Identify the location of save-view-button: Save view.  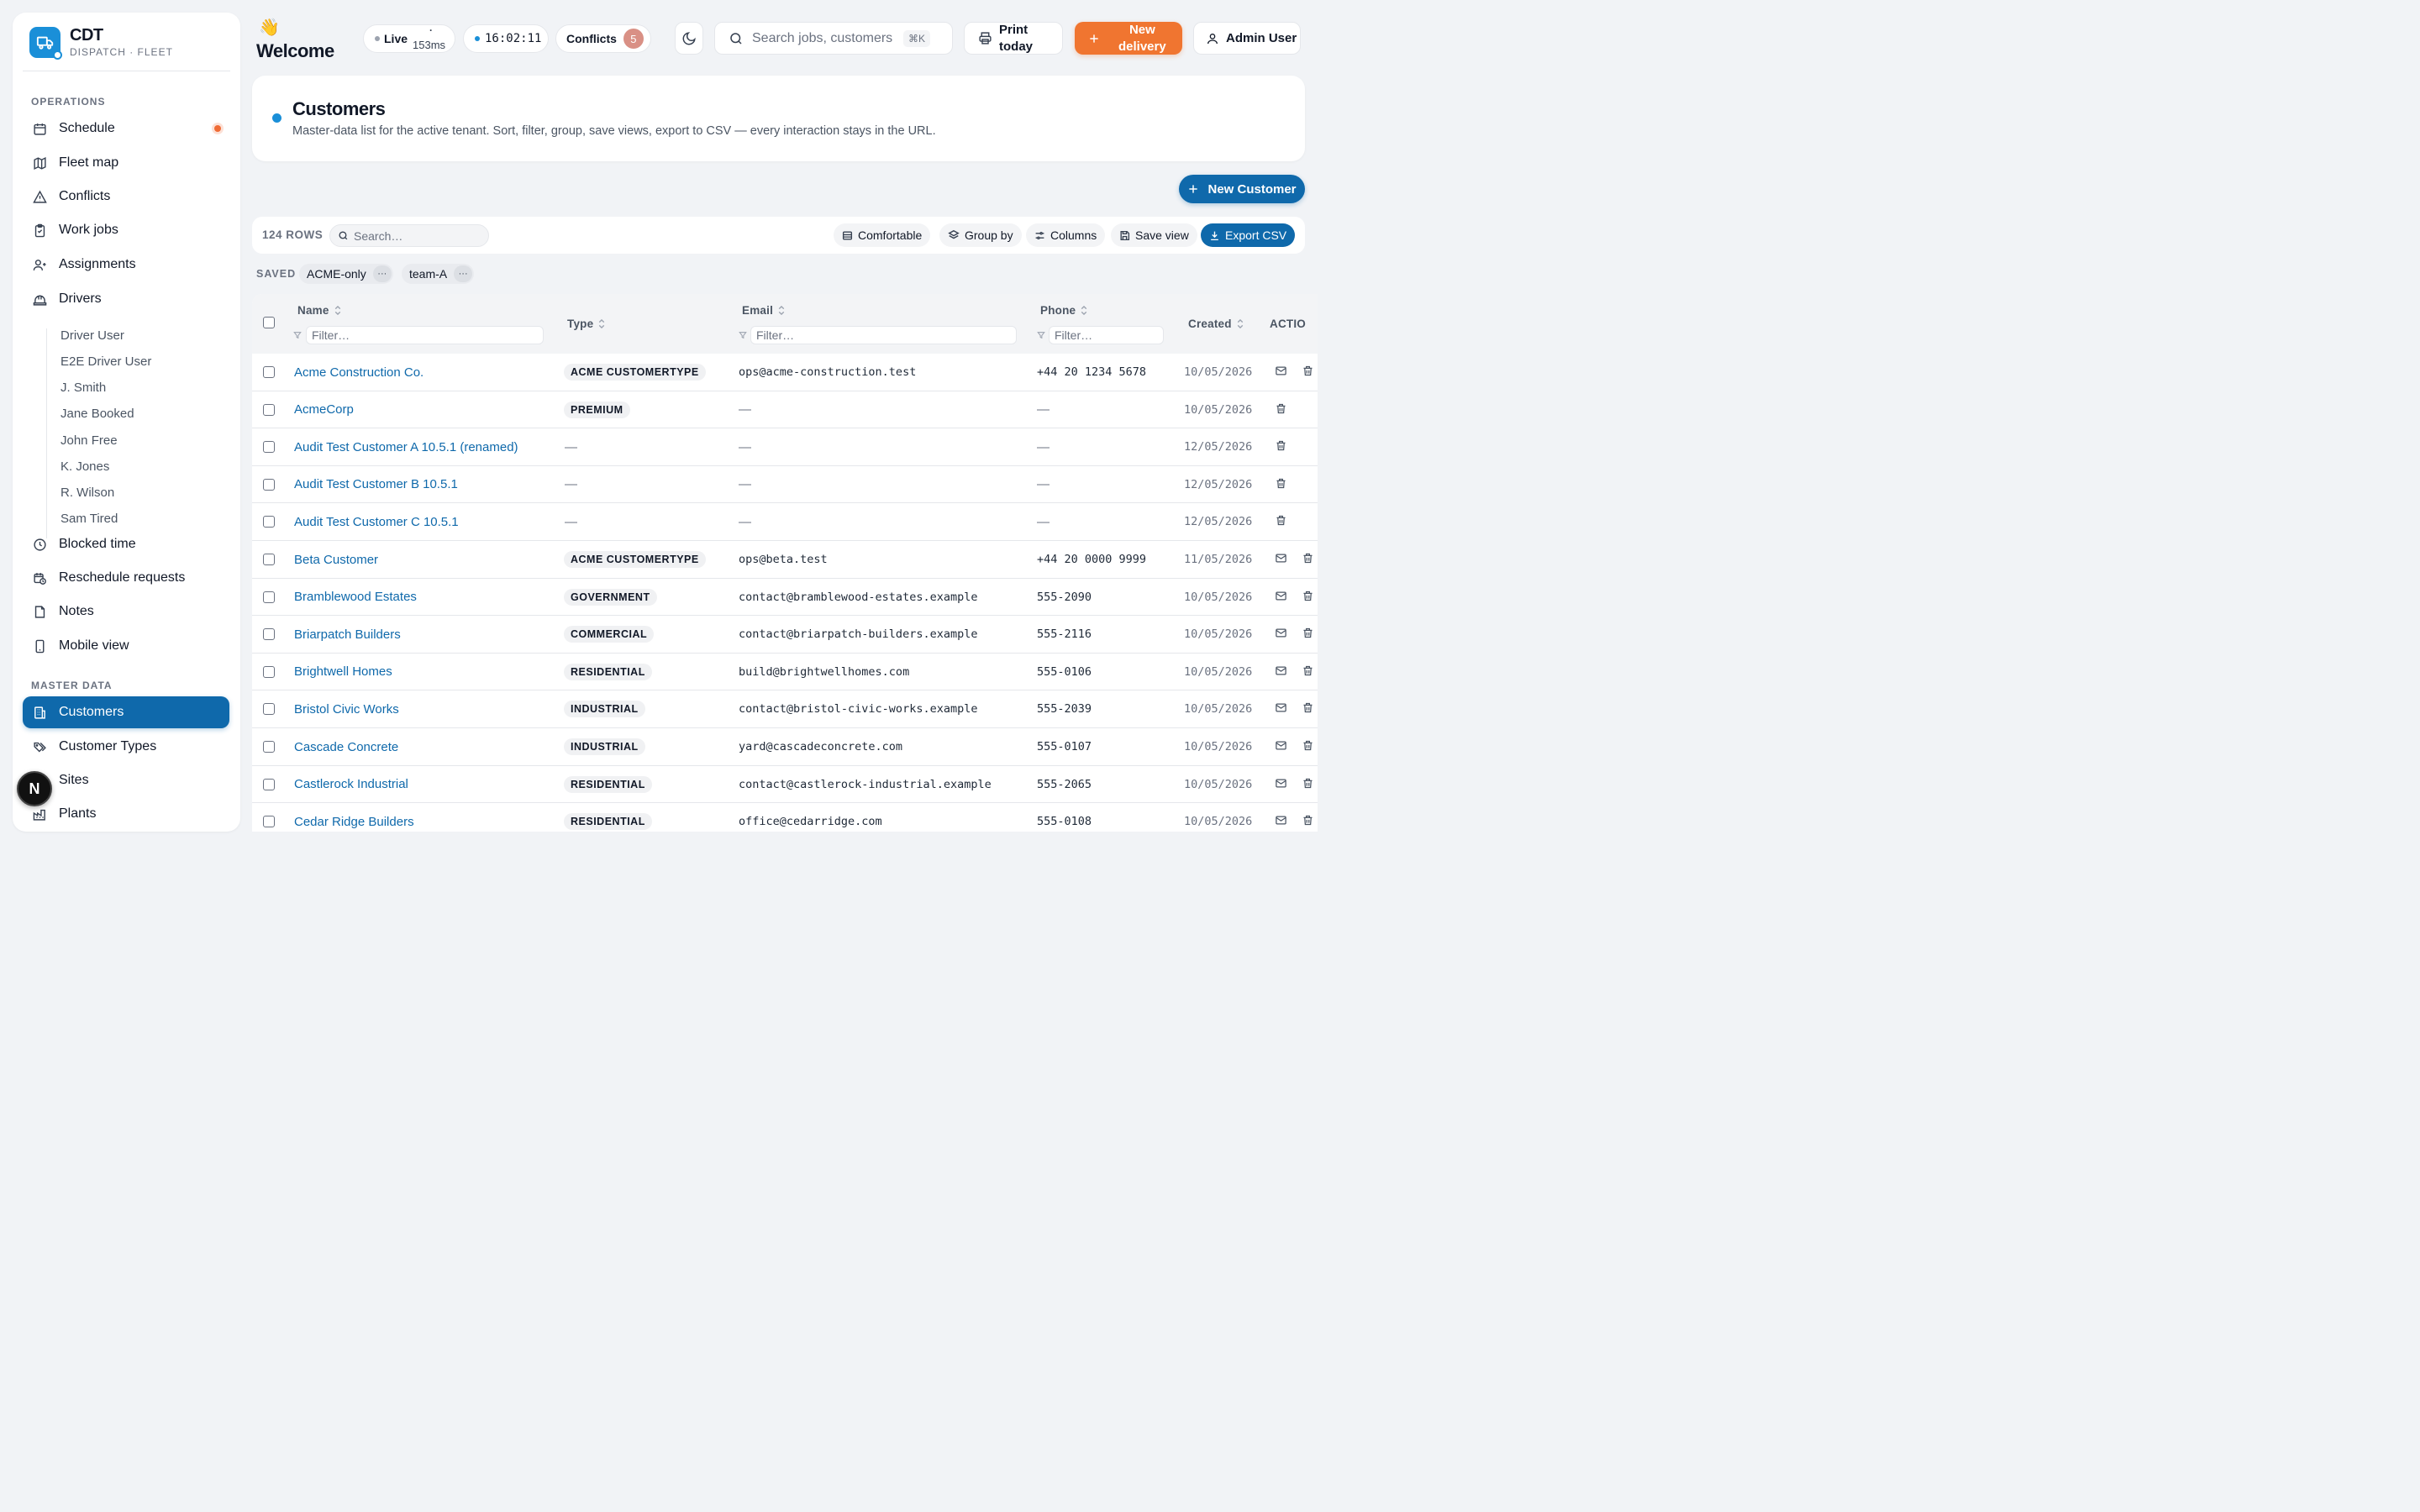
(1154, 235).